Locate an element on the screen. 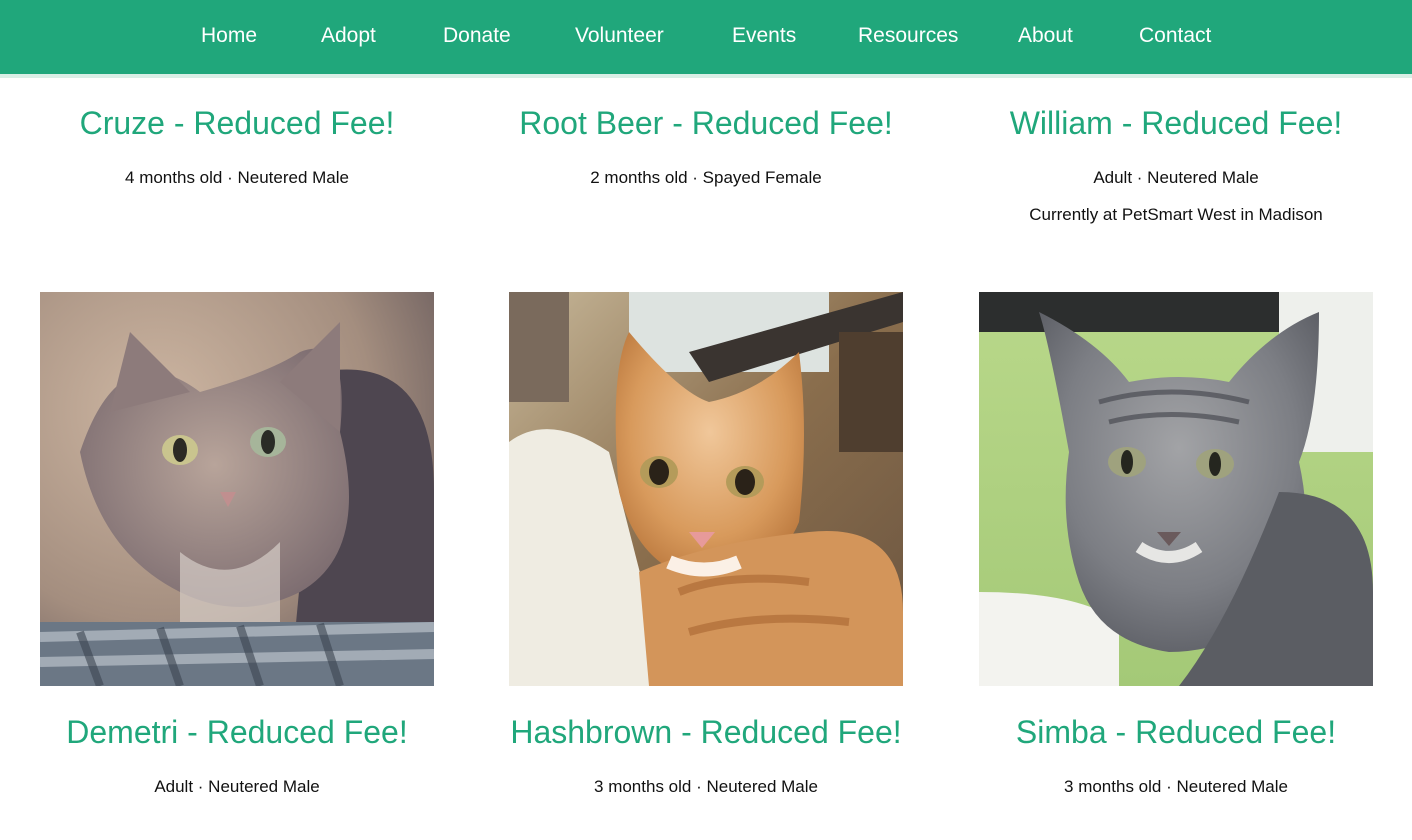  pet-location: Currently at PetSmart West in Madison is located at coordinates (1176, 214).